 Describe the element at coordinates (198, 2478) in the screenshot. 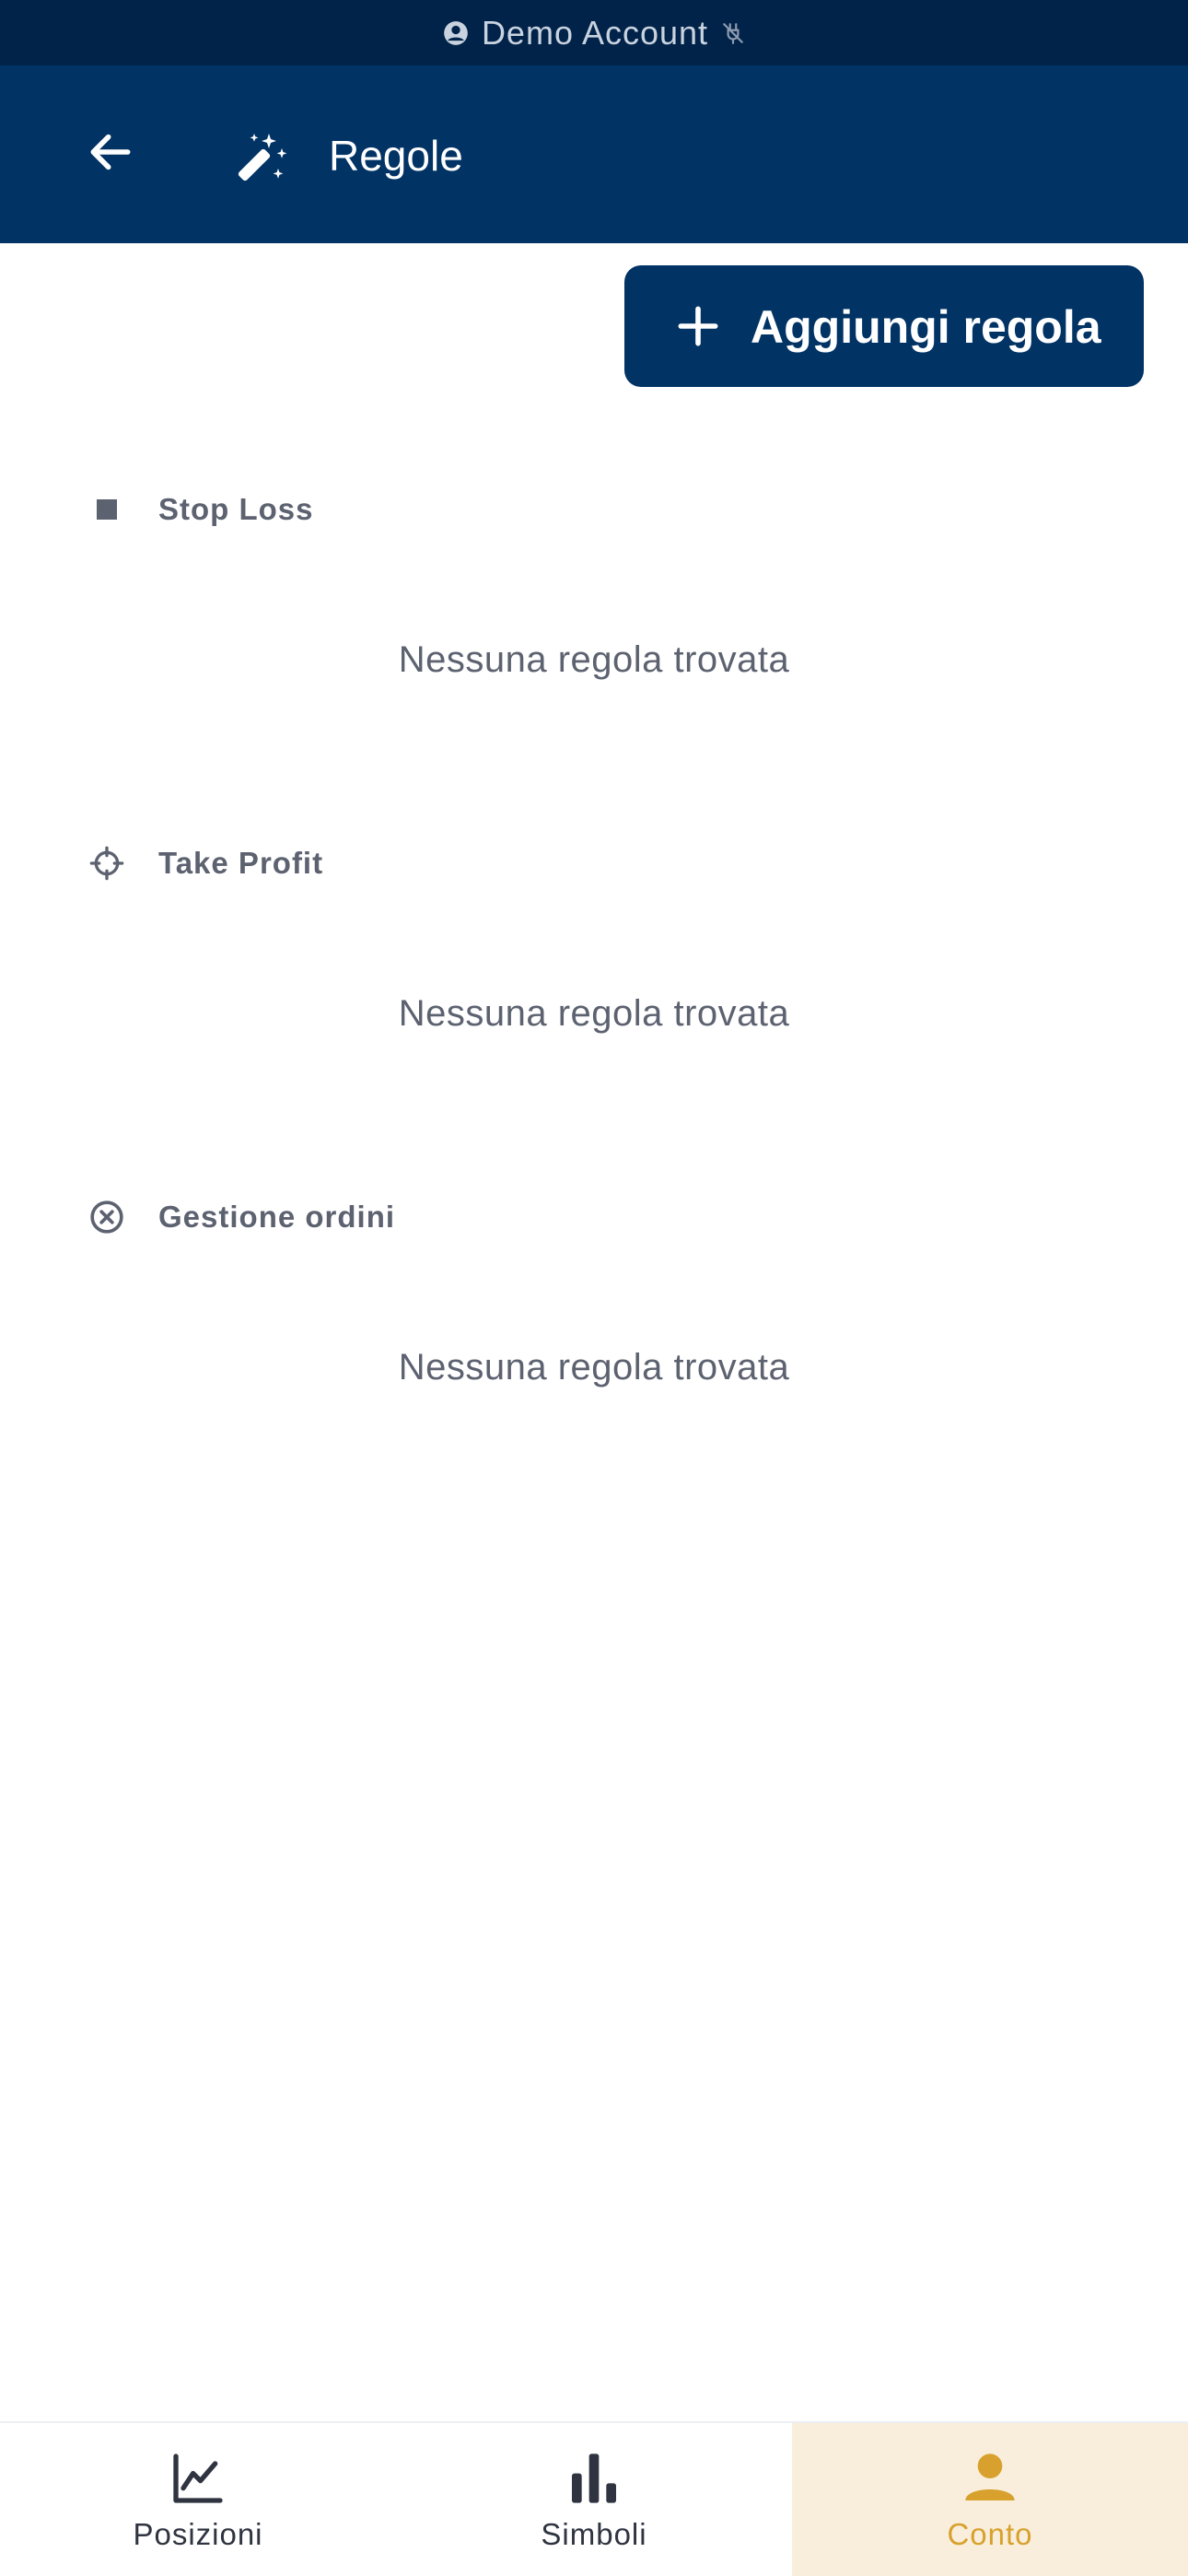

I see `line-chart-icon` at that location.